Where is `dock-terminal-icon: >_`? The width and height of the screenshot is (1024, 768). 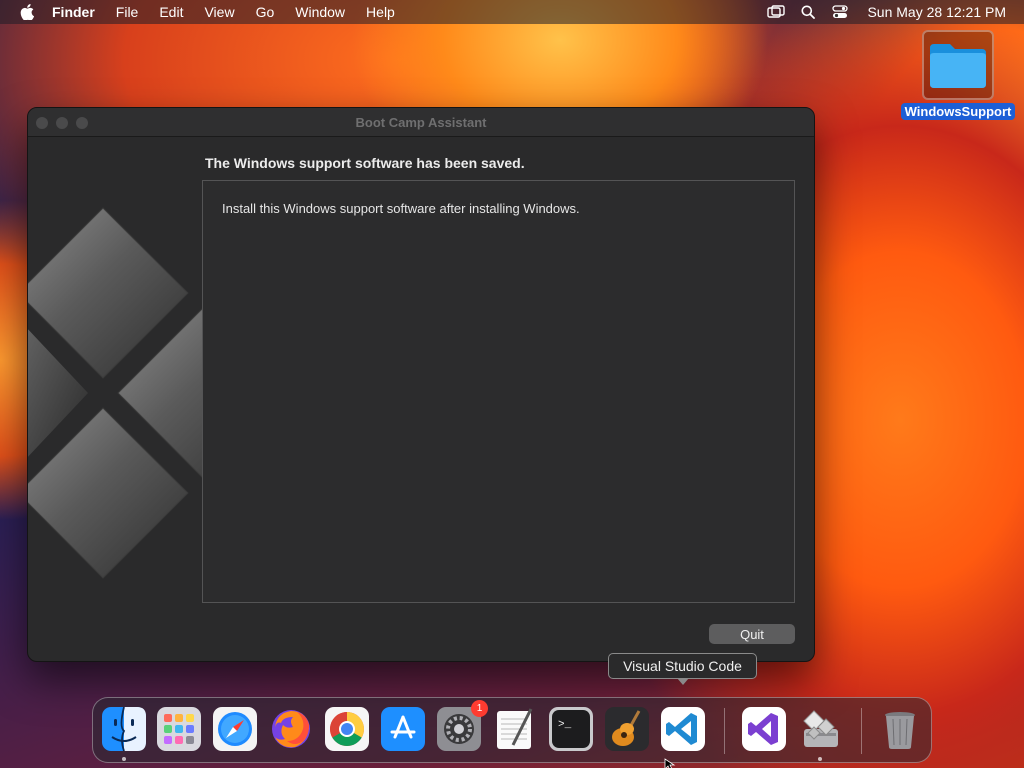
dock-terminal-icon: >_ is located at coordinates (571, 729).